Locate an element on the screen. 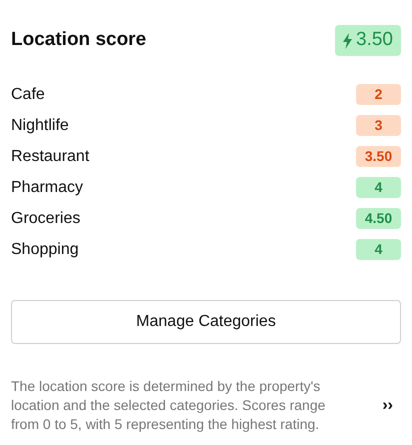 The image size is (412, 445). category-name: Pharmacy is located at coordinates (47, 188).